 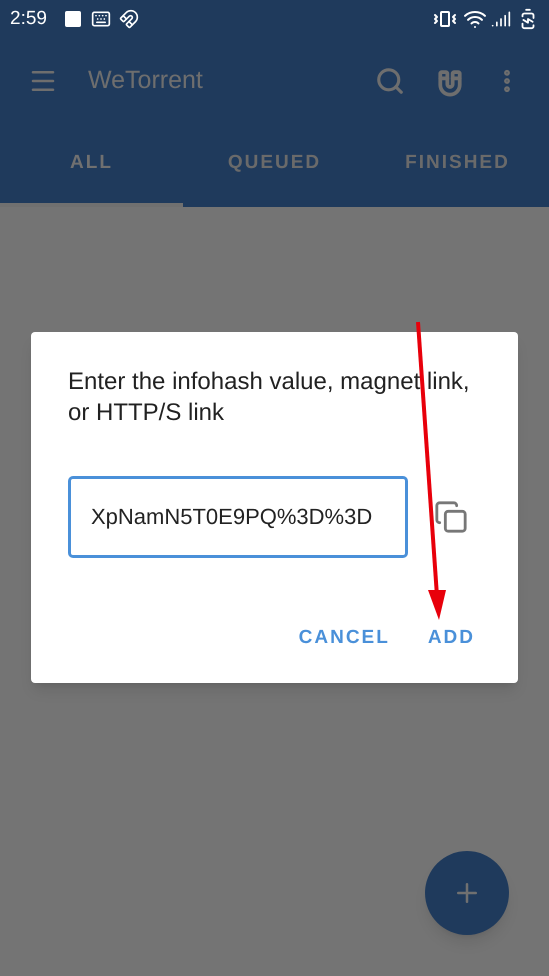 What do you see at coordinates (451, 517) in the screenshot?
I see `copy-icon` at bounding box center [451, 517].